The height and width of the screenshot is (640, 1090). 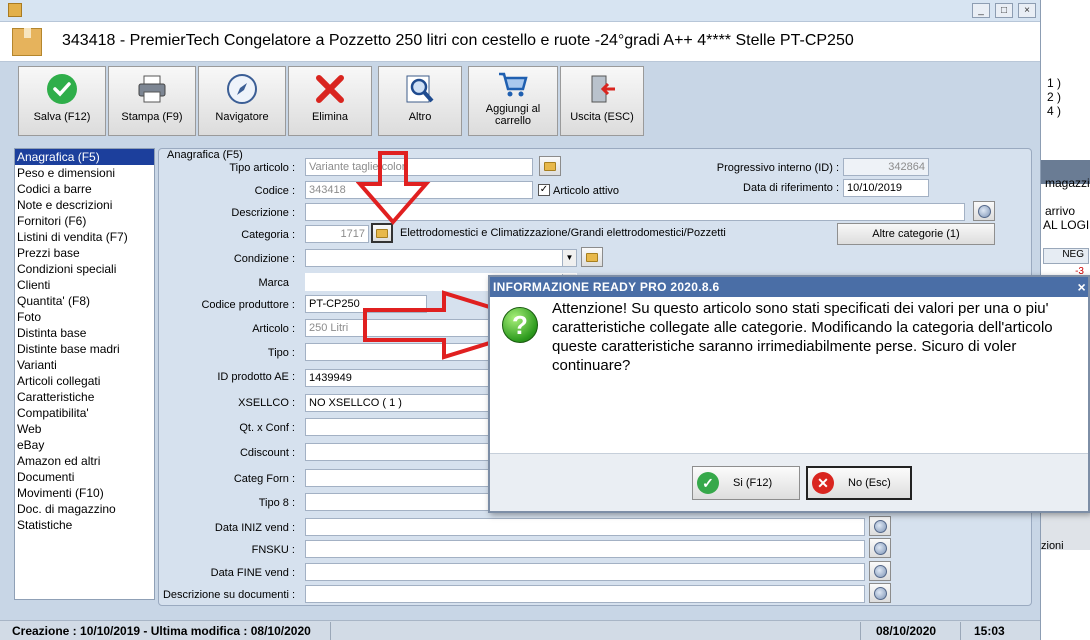 What do you see at coordinates (398, 502) in the screenshot?
I see `tipo8-field` at bounding box center [398, 502].